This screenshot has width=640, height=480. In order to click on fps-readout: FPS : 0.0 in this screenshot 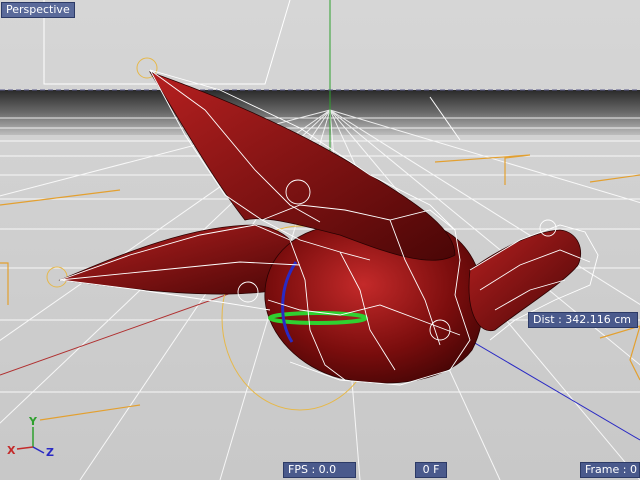, I will do `click(319, 470)`.